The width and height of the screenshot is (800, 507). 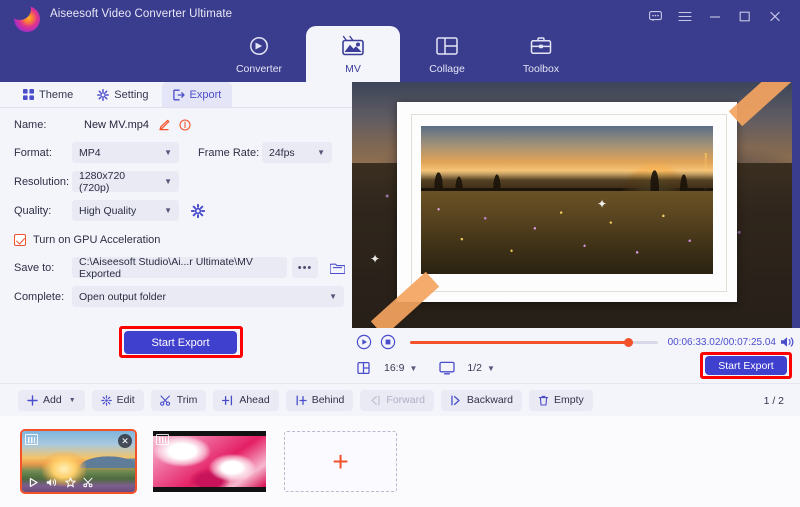 What do you see at coordinates (78, 482) in the screenshot?
I see `thumbnail-tools` at bounding box center [78, 482].